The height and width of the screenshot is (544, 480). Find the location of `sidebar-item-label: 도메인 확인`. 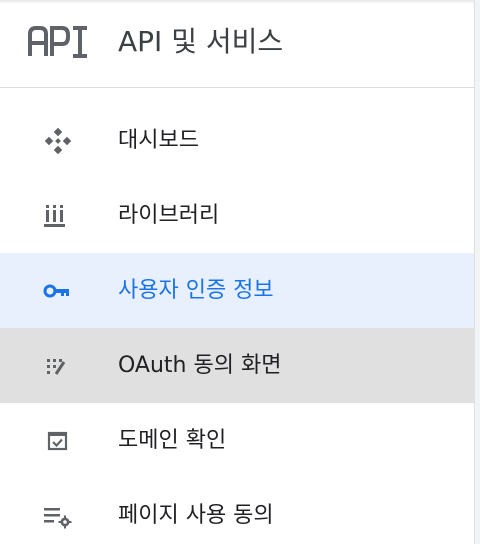

sidebar-item-label: 도메인 확인 is located at coordinates (172, 440).